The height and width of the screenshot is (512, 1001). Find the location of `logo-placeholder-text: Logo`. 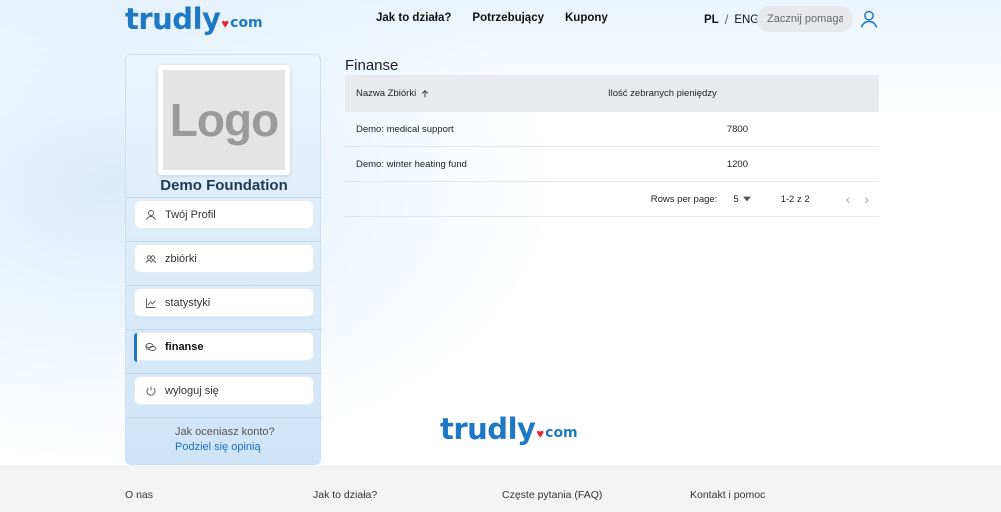

logo-placeholder-text: Logo is located at coordinates (224, 120).